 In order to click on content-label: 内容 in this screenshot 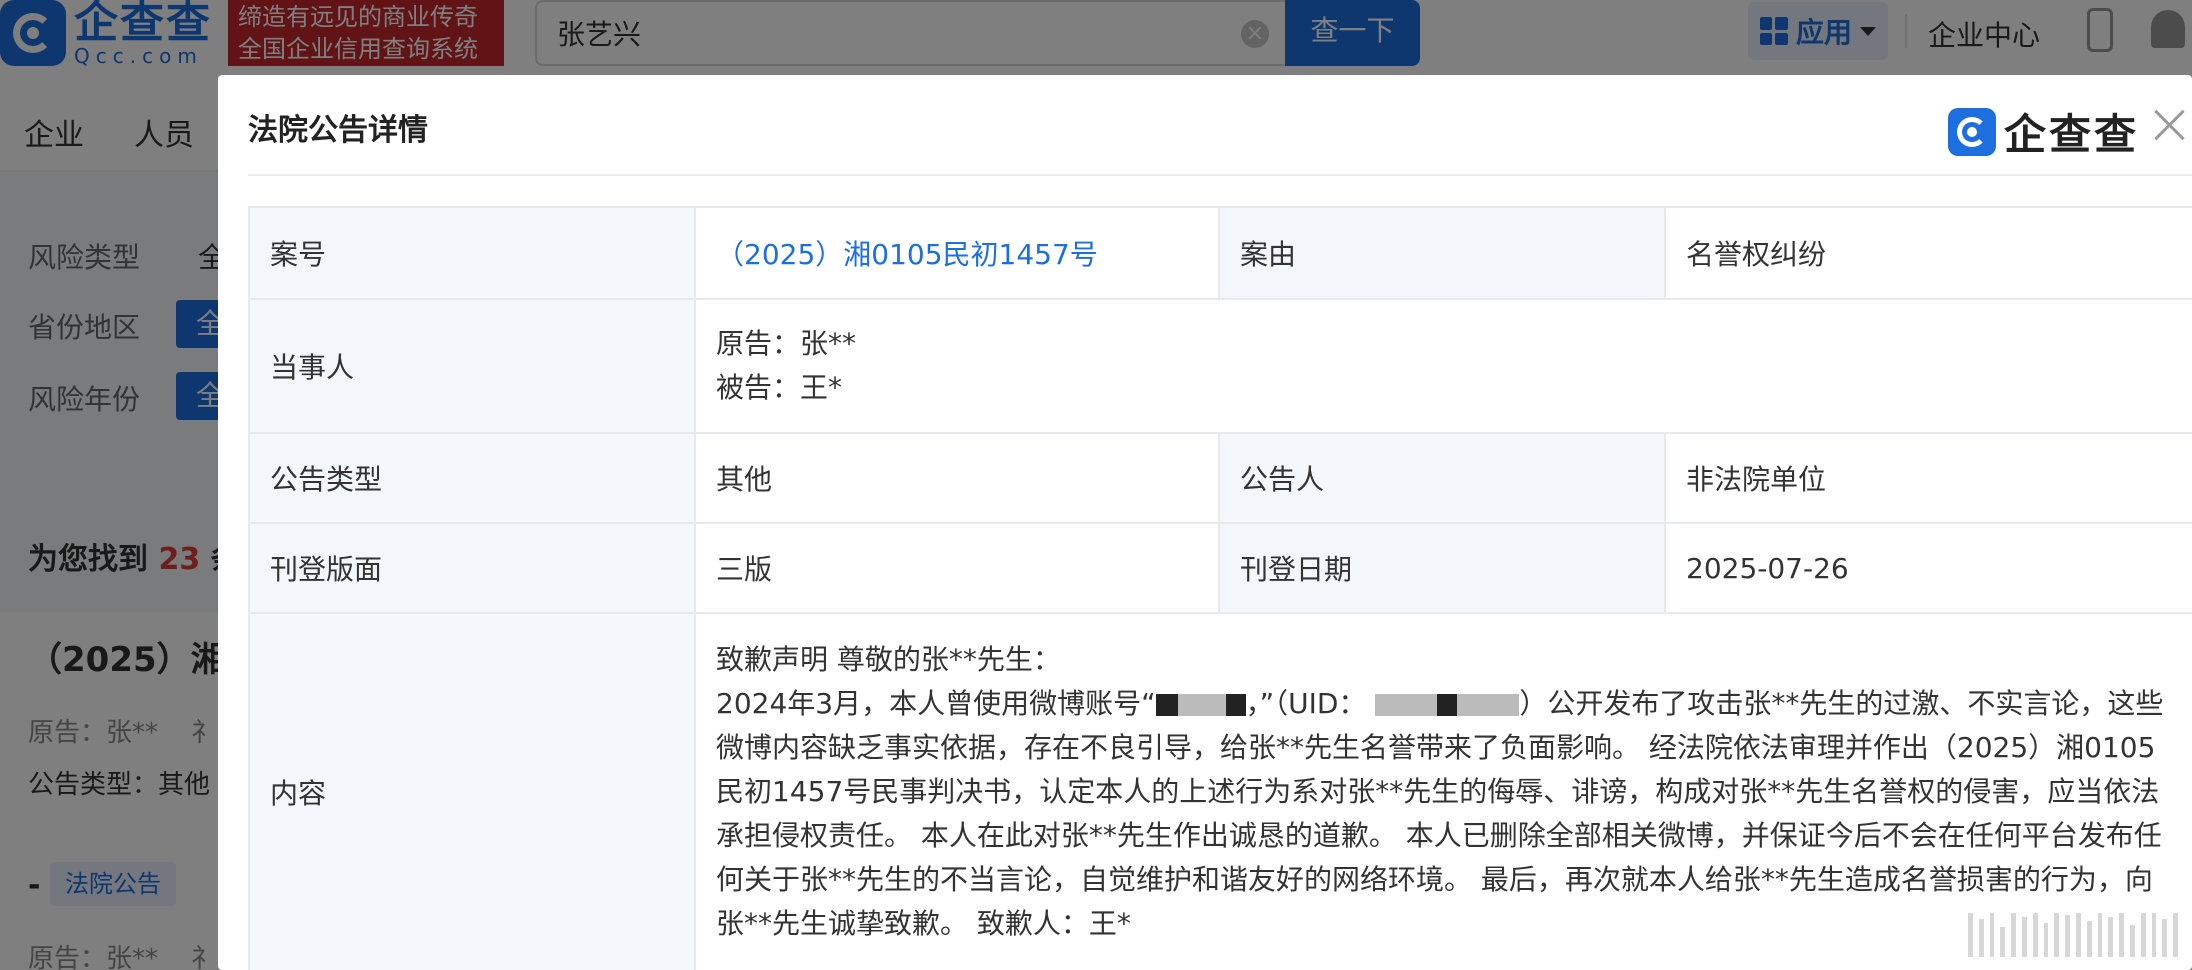, I will do `click(472, 791)`.